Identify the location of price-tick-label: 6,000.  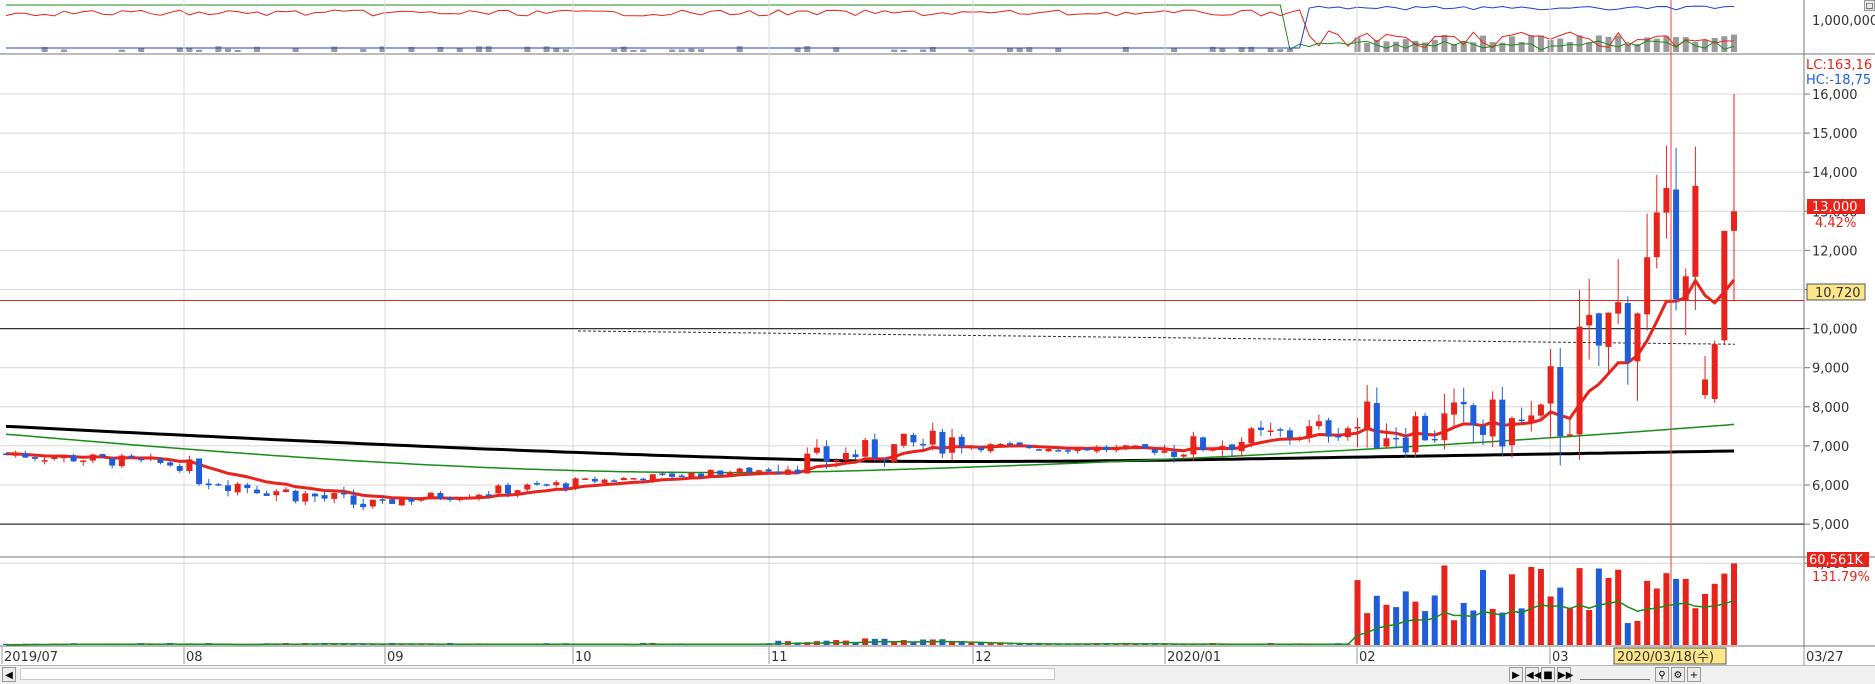
(1830, 486).